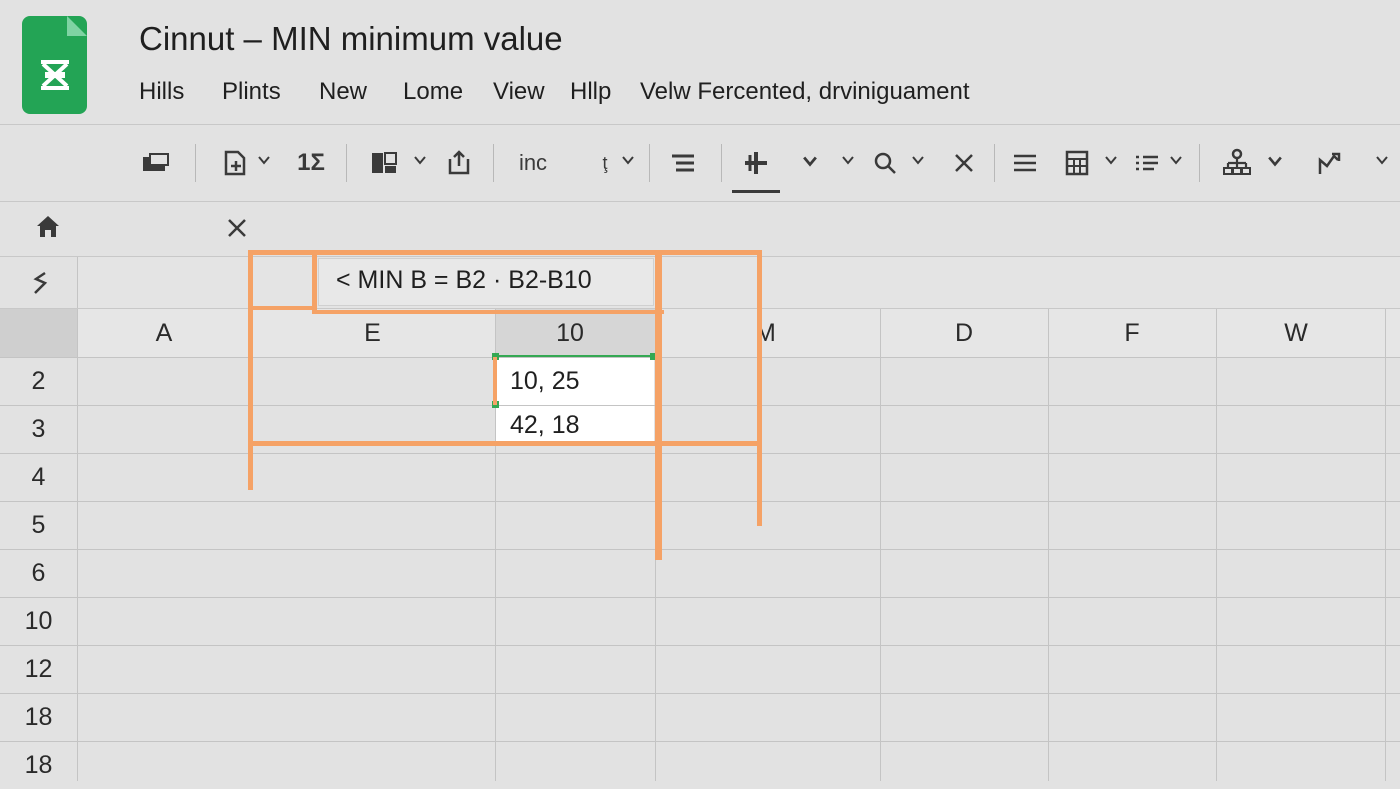 The width and height of the screenshot is (1400, 789). What do you see at coordinates (1237, 163) in the screenshot?
I see `hierarchy-icon` at bounding box center [1237, 163].